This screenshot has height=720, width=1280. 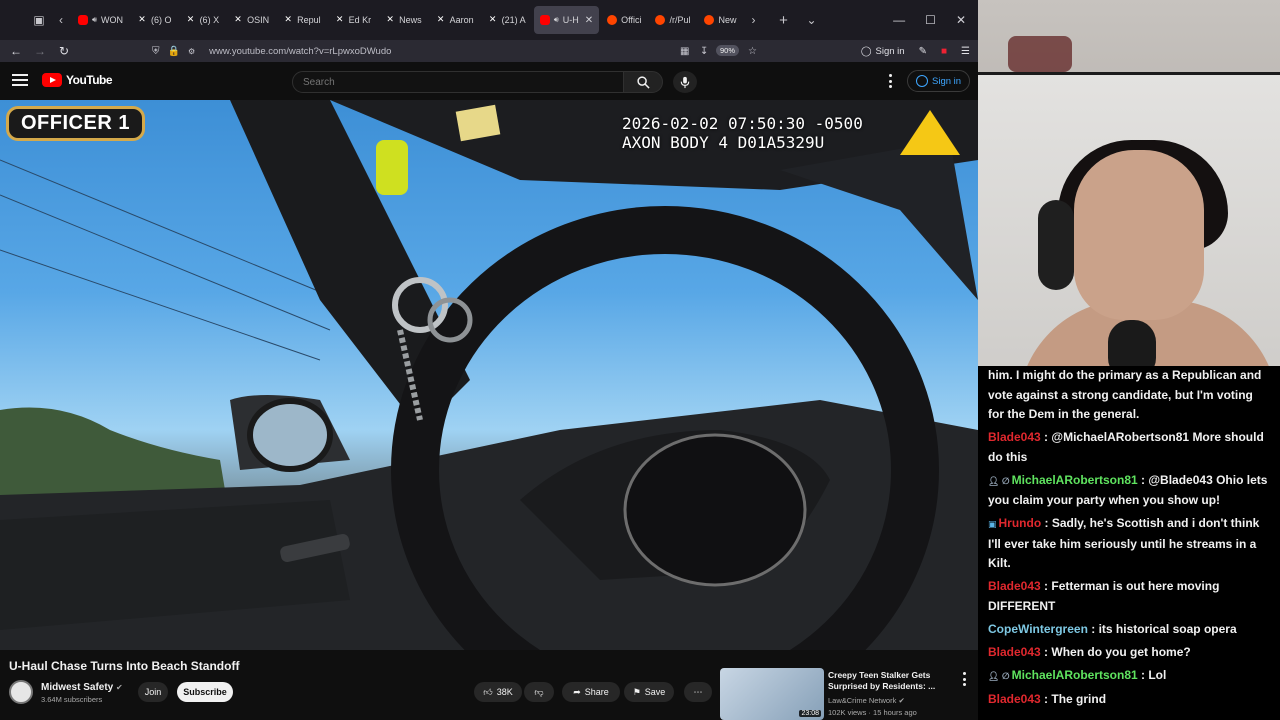 I want to click on browser-tab: ✕ News, so click(x=403, y=20).